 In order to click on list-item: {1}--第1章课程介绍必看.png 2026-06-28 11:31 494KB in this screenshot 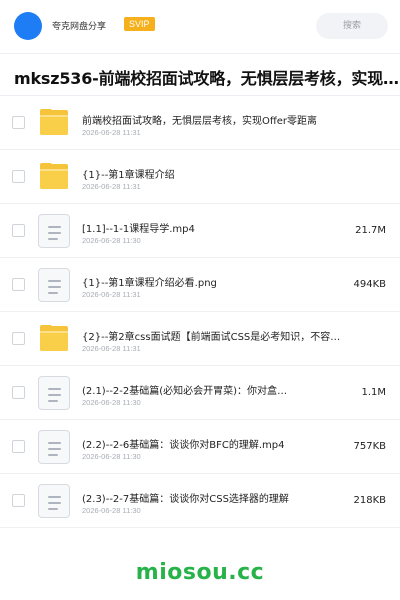, I will do `click(200, 285)`.